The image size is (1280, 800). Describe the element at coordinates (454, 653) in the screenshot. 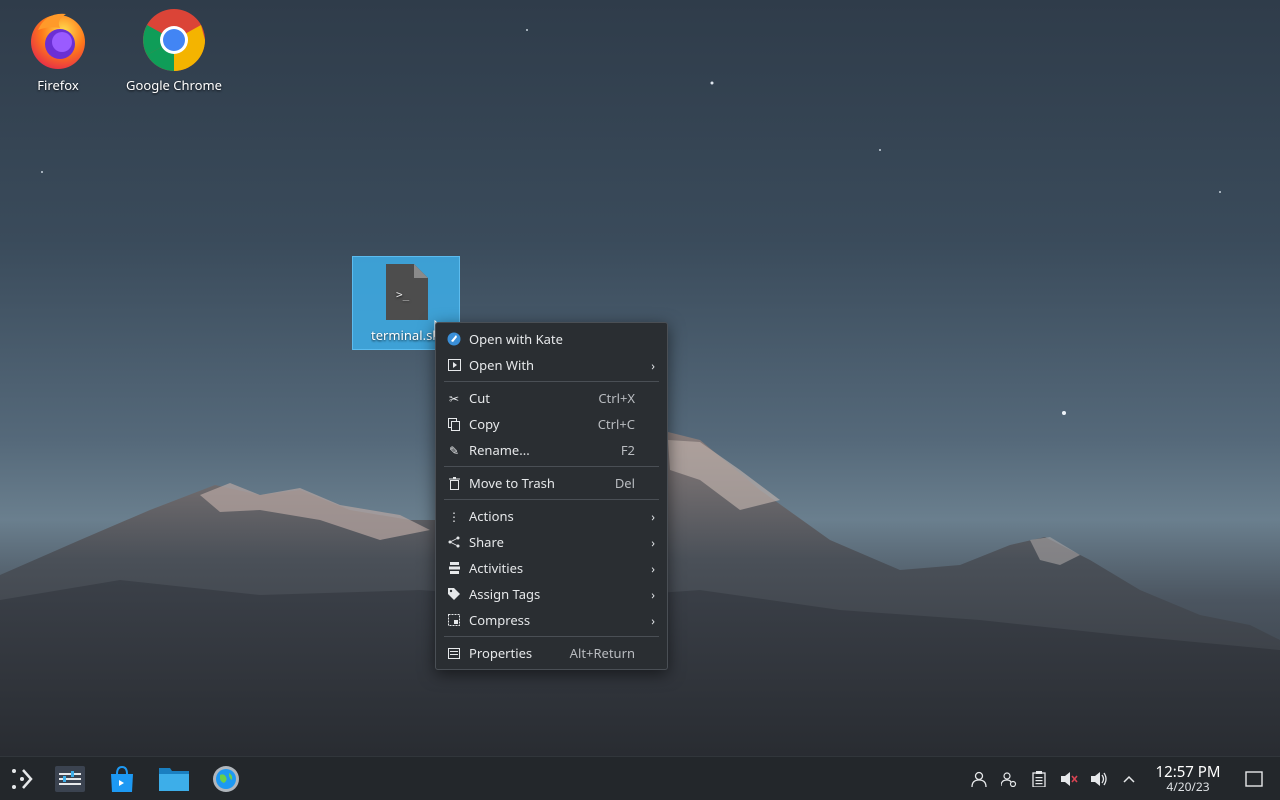

I see `properties-icon` at that location.